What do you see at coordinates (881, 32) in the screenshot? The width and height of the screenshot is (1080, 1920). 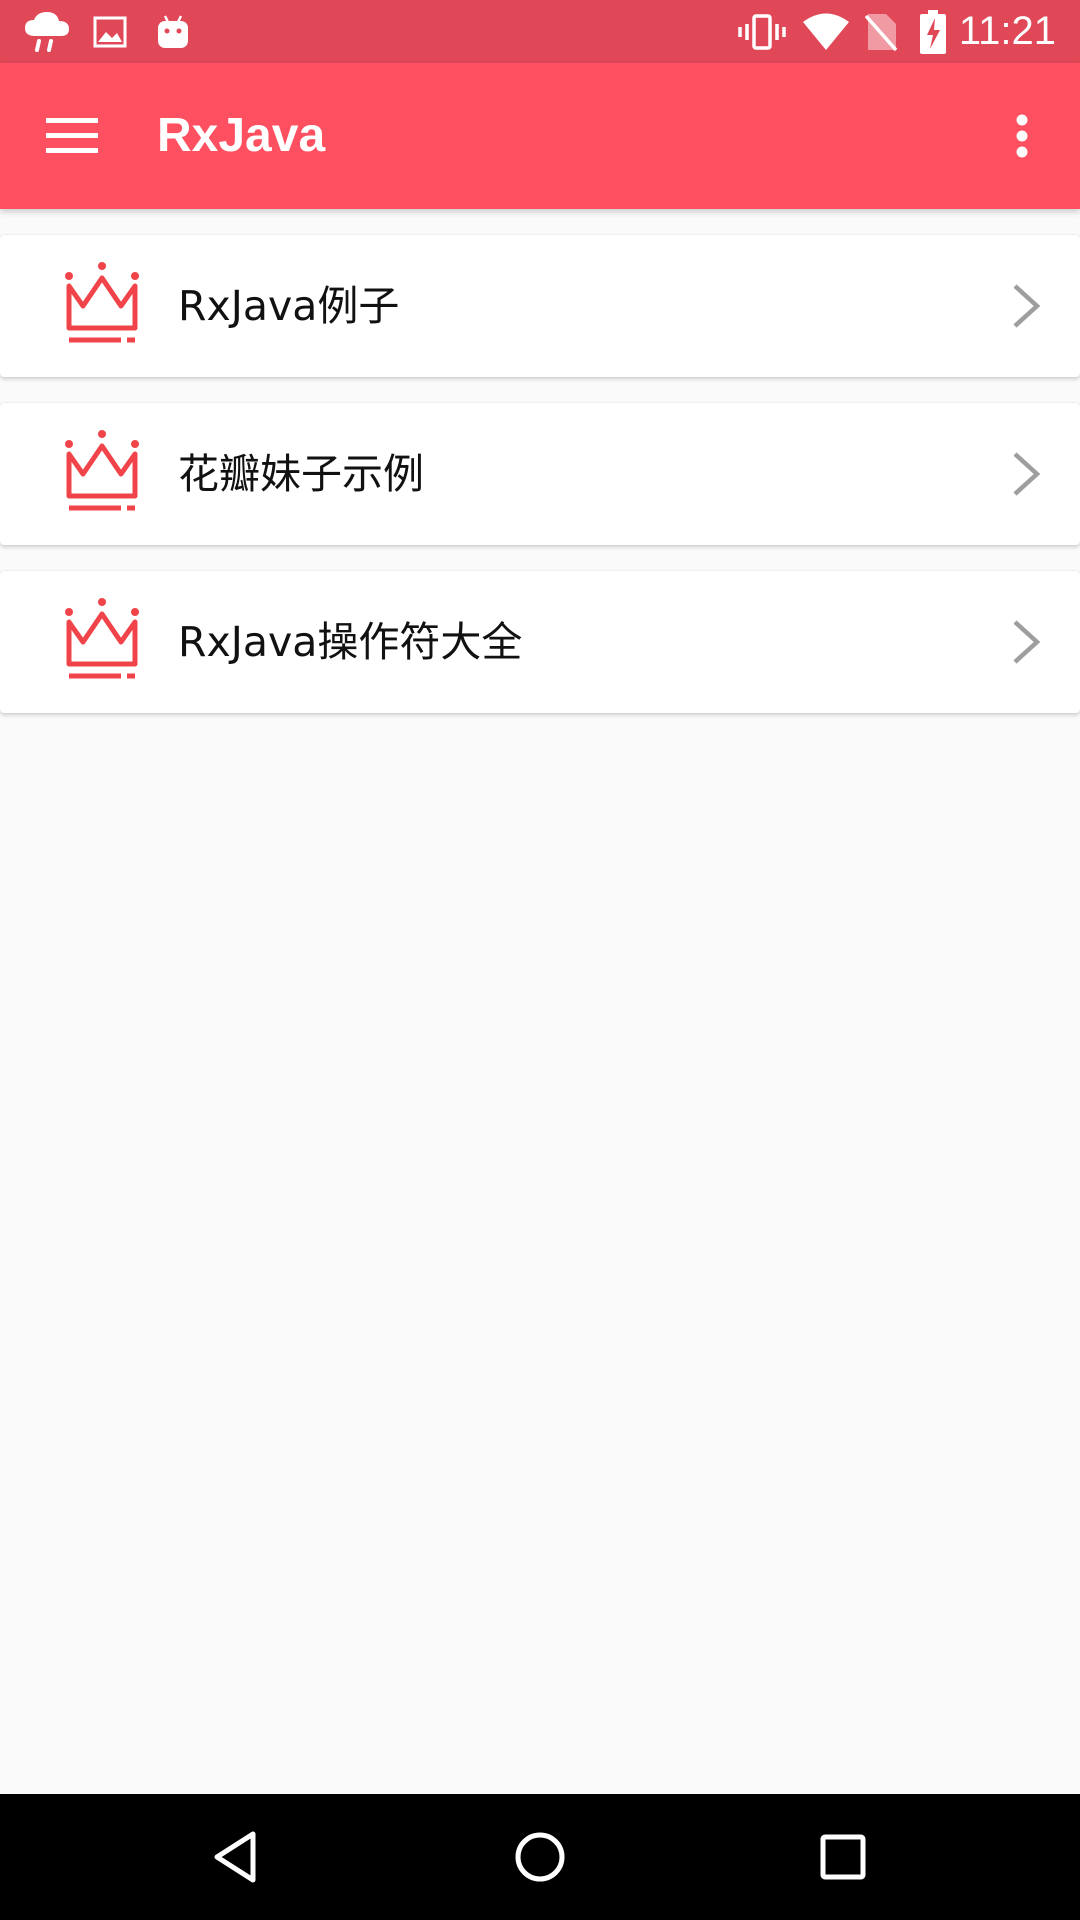 I see `no-sim-icon` at bounding box center [881, 32].